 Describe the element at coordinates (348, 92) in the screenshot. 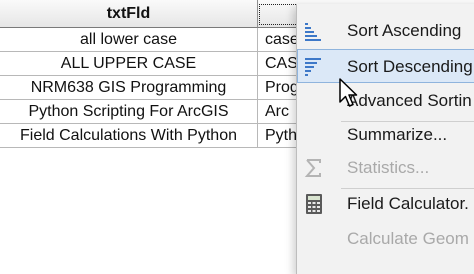

I see `mouse-pointer-icon` at that location.